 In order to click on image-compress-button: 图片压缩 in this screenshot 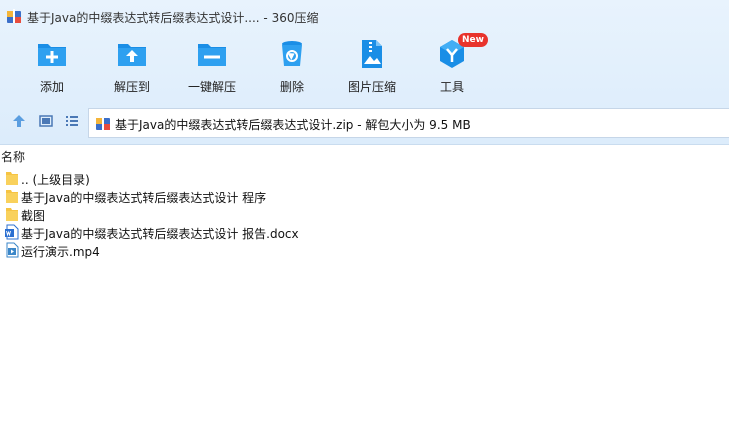, I will do `click(372, 67)`.